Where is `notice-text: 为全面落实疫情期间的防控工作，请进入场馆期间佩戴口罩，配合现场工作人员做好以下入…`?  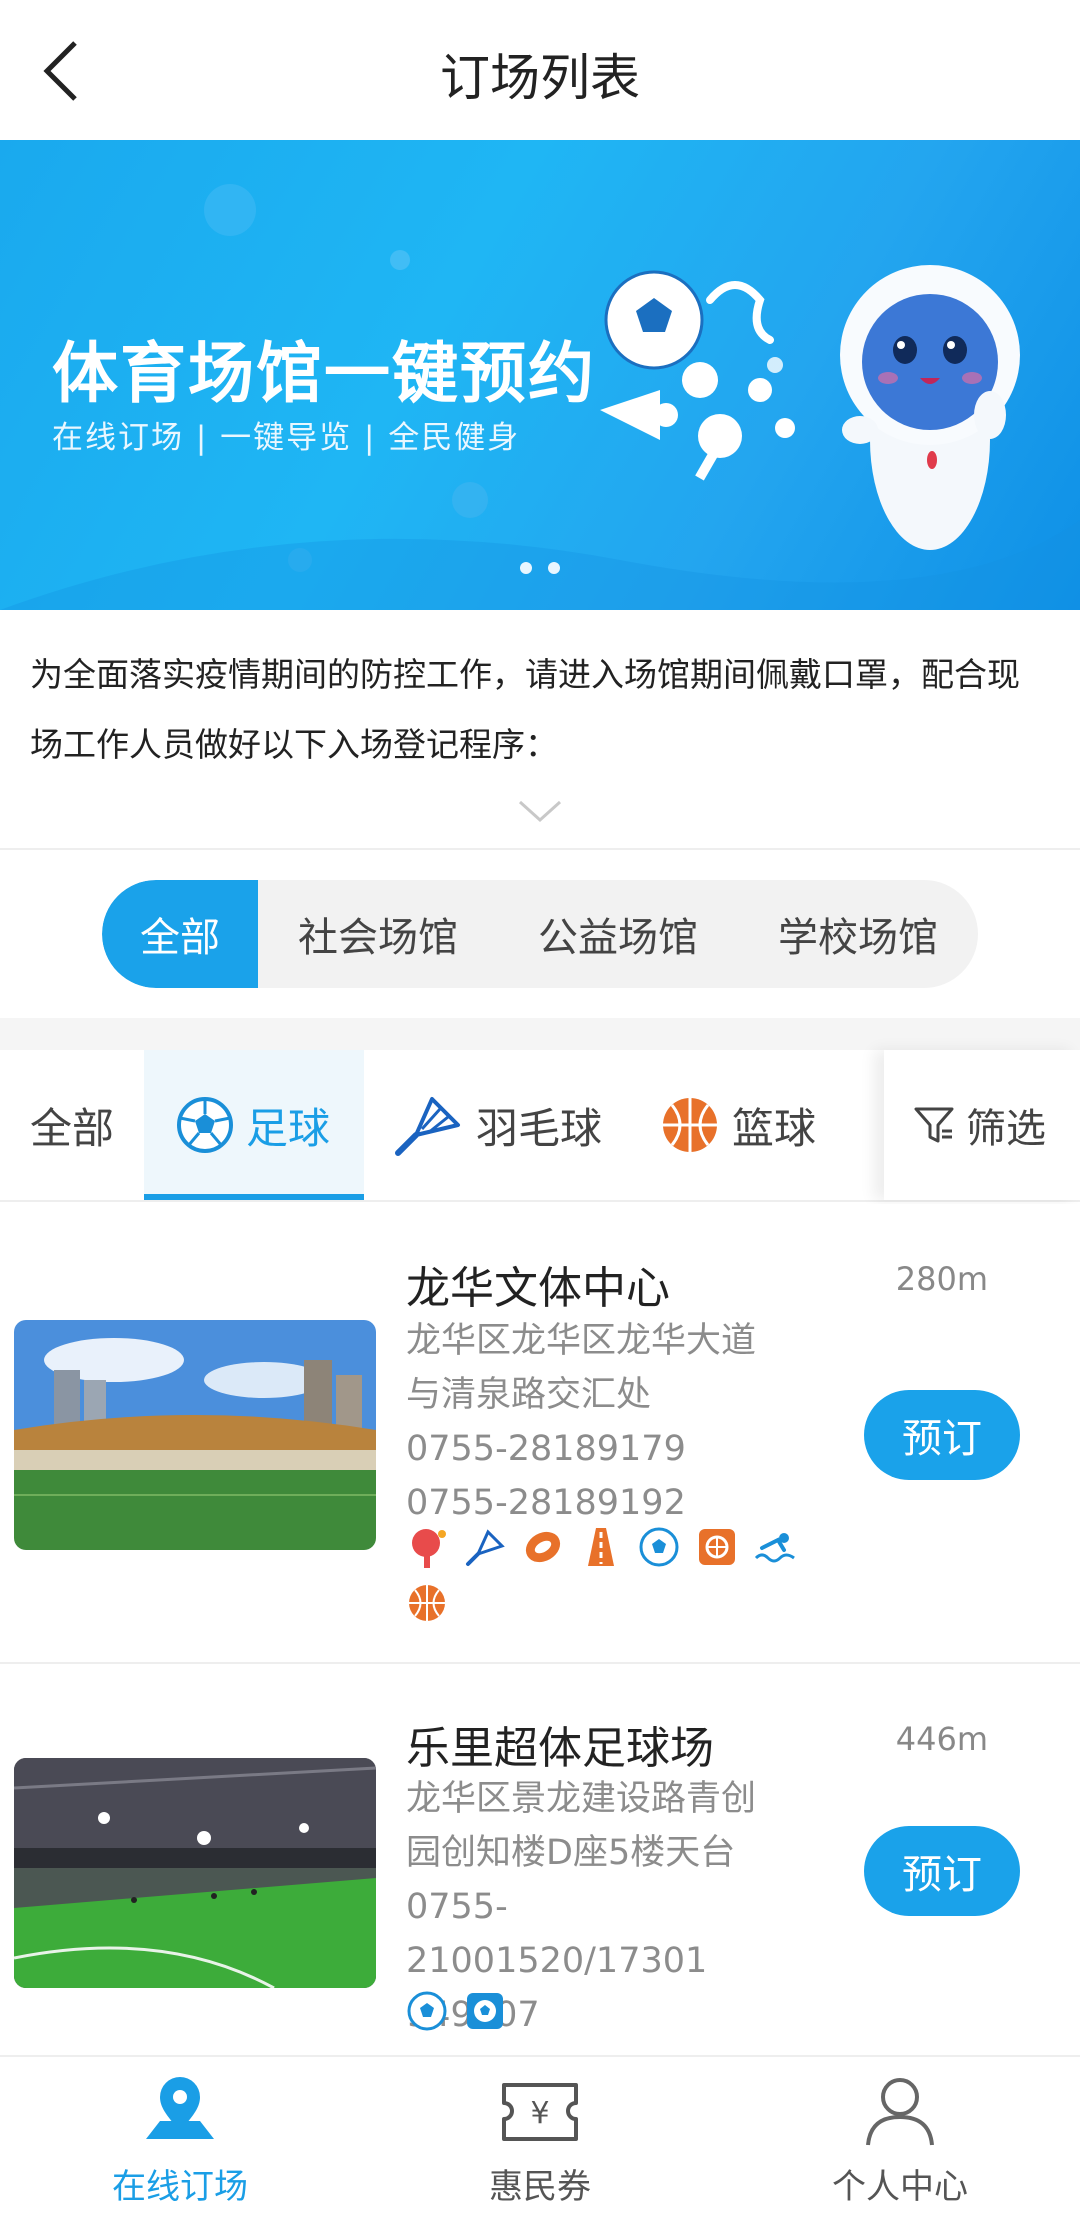
notice-text: 为全面落实疫情期间的防控工作，请进入场馆期间佩戴口罩，配合现场工作人员做好以下入… is located at coordinates (525, 709).